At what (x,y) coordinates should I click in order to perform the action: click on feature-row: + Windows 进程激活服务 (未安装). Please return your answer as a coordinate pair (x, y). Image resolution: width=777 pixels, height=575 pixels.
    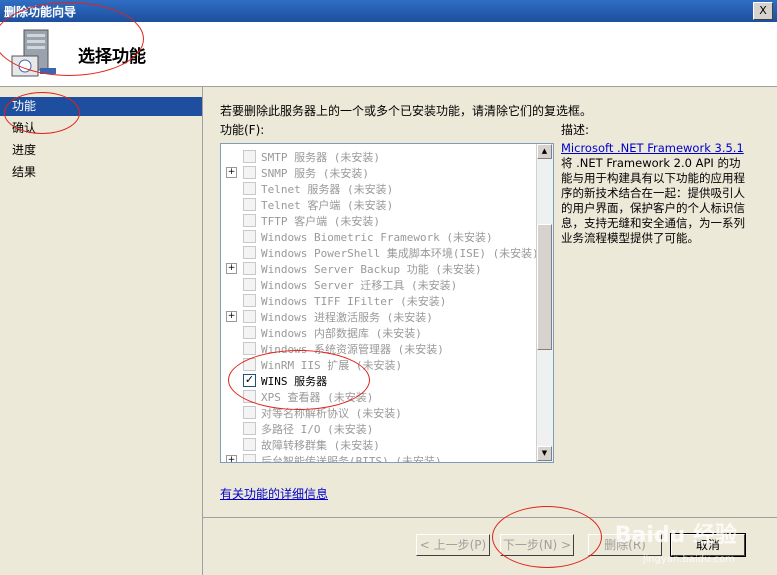
    Looking at the image, I should click on (379, 316).